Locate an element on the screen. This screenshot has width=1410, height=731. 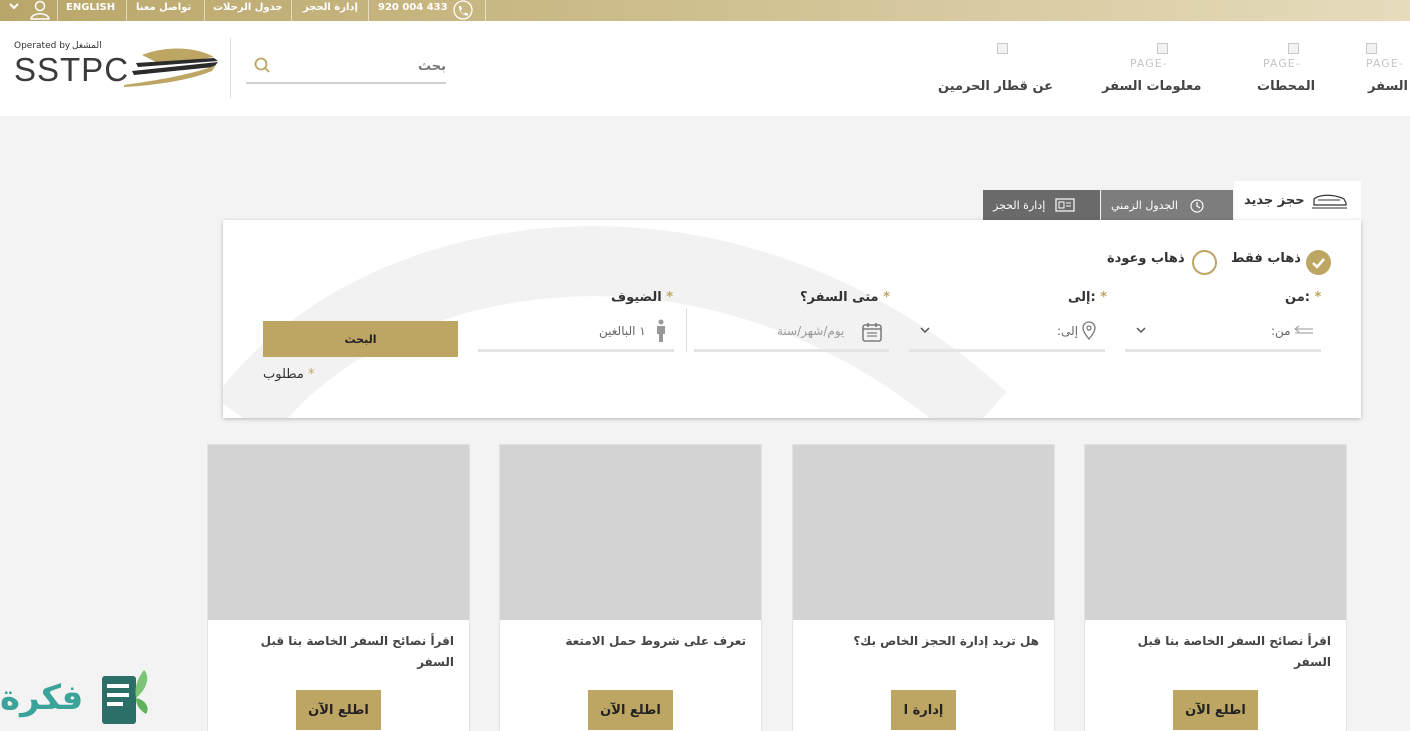
fikra-watermark-logo: فكرة is located at coordinates (76, 699).